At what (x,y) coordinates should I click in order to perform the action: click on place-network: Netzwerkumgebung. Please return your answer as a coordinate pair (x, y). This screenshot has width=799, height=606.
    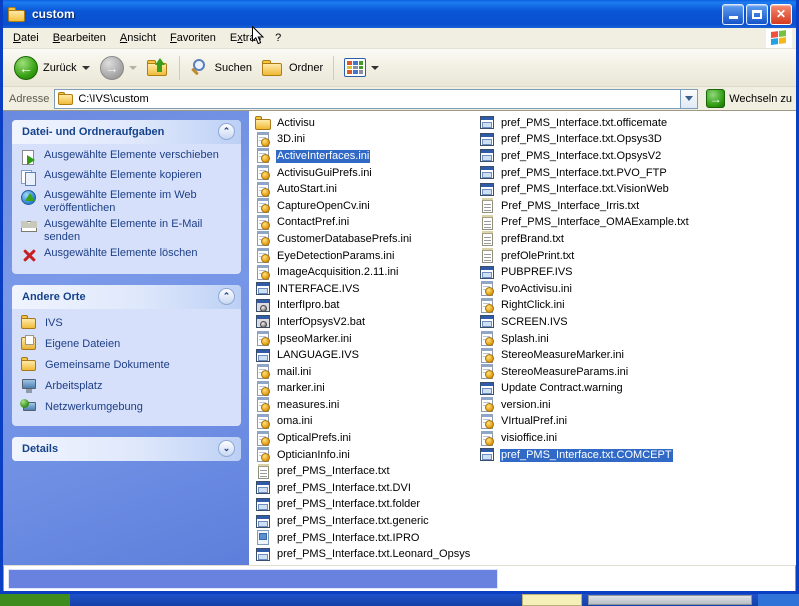
    Looking at the image, I should click on (126, 406).